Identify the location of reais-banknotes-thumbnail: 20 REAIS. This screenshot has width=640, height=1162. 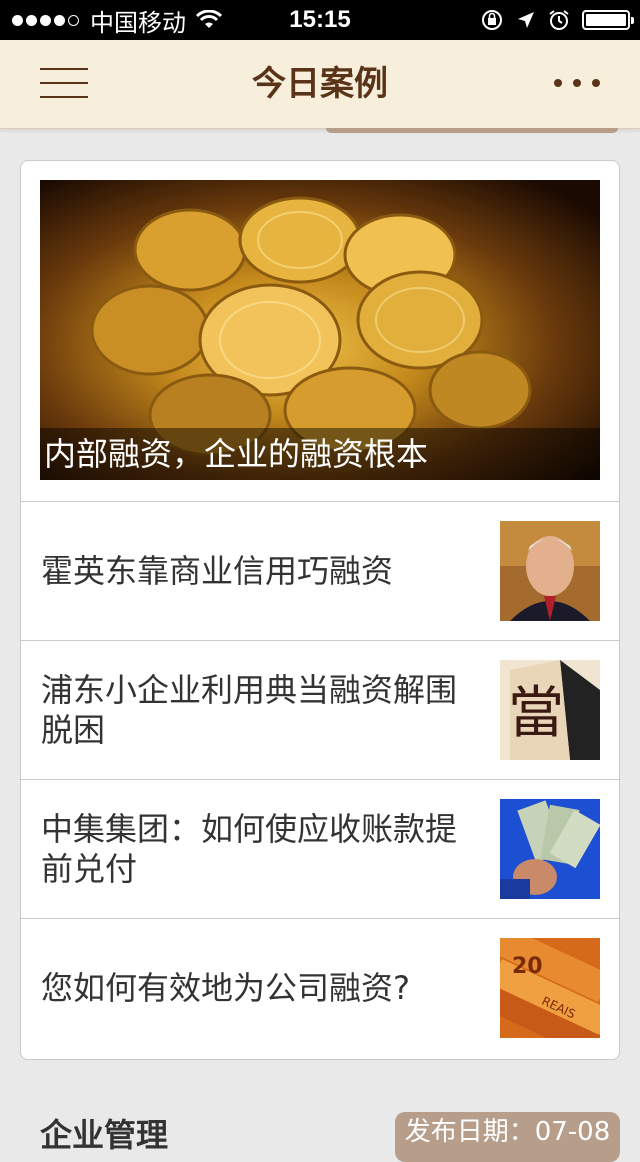
(550, 988).